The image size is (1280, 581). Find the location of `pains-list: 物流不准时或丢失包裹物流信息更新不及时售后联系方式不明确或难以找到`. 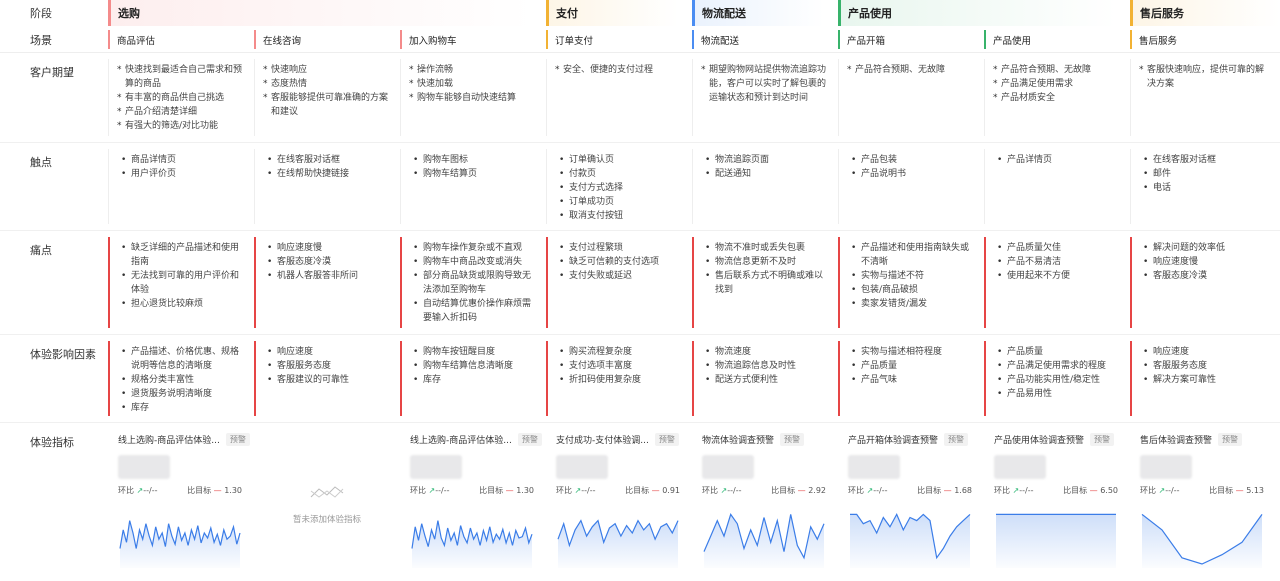

pains-list: 物流不准时或丢失包裹物流信息更新不及时售后联系方式不明确或难以找到 is located at coordinates (765, 269).